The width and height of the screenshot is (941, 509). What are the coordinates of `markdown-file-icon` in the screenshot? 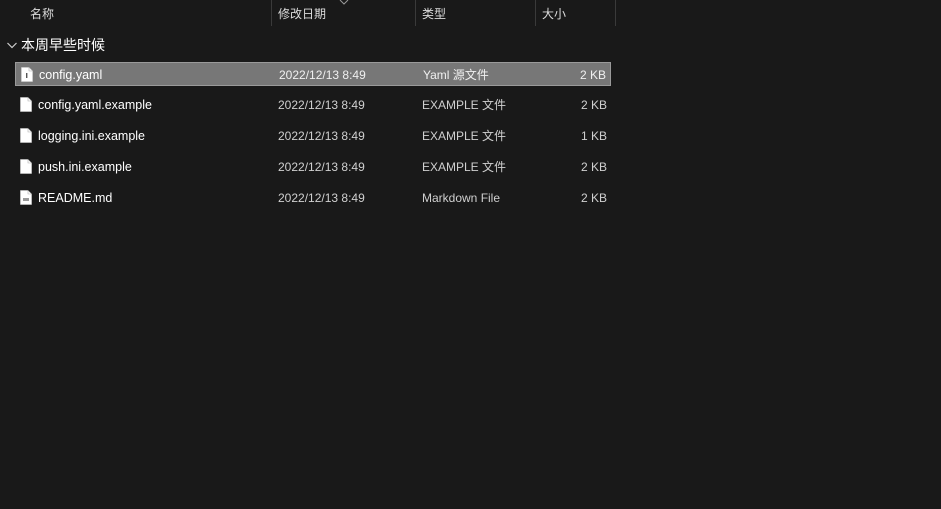 It's located at (26, 197).